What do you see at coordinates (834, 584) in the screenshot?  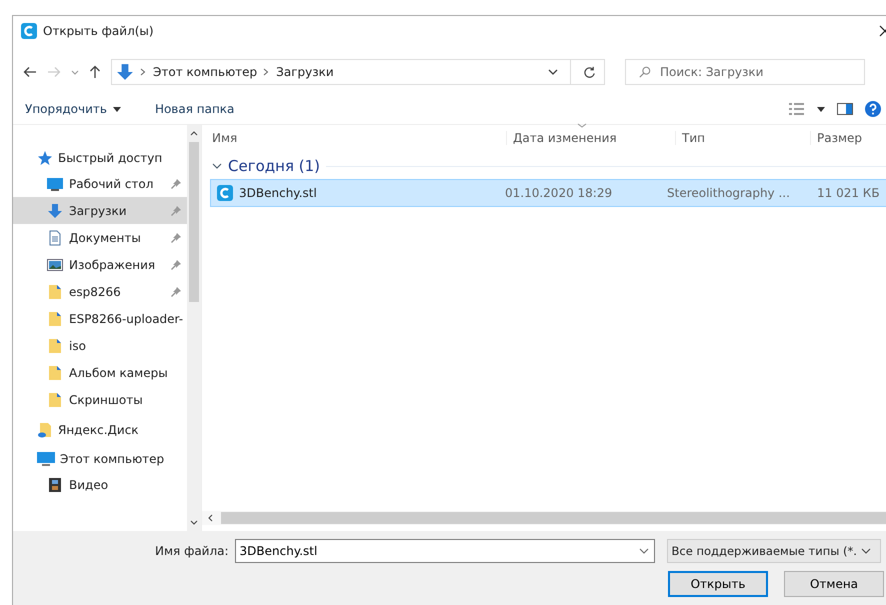 I see `cancel-button: Отмена` at bounding box center [834, 584].